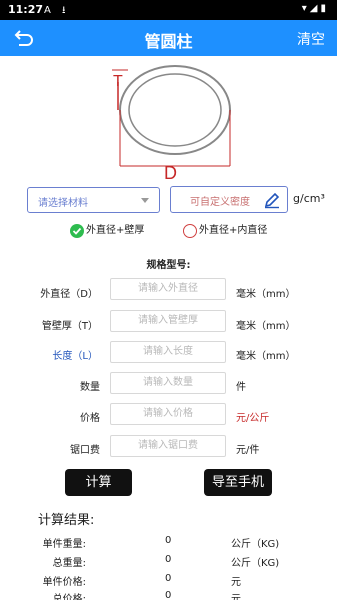 This screenshot has height=600, width=337. I want to click on status-bar: 11:27 A ⭳ ▾◢▮, so click(168, 10).